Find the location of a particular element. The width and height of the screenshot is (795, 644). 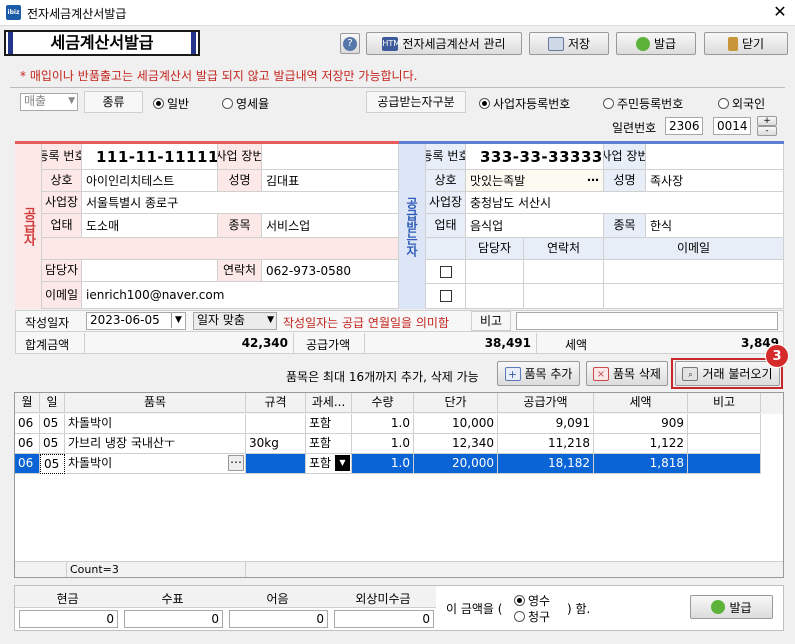

delete-item-button: × 품목 삭제 is located at coordinates (627, 373).